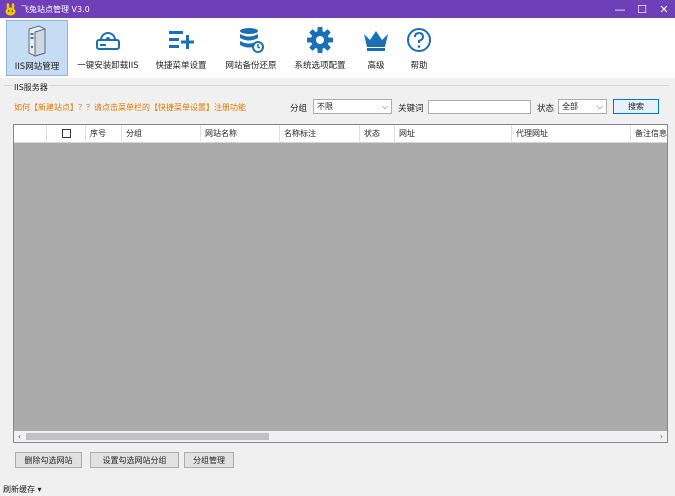 The height and width of the screenshot is (496, 675). What do you see at coordinates (411, 109) in the screenshot?
I see `keyword-label: 关键词` at bounding box center [411, 109].